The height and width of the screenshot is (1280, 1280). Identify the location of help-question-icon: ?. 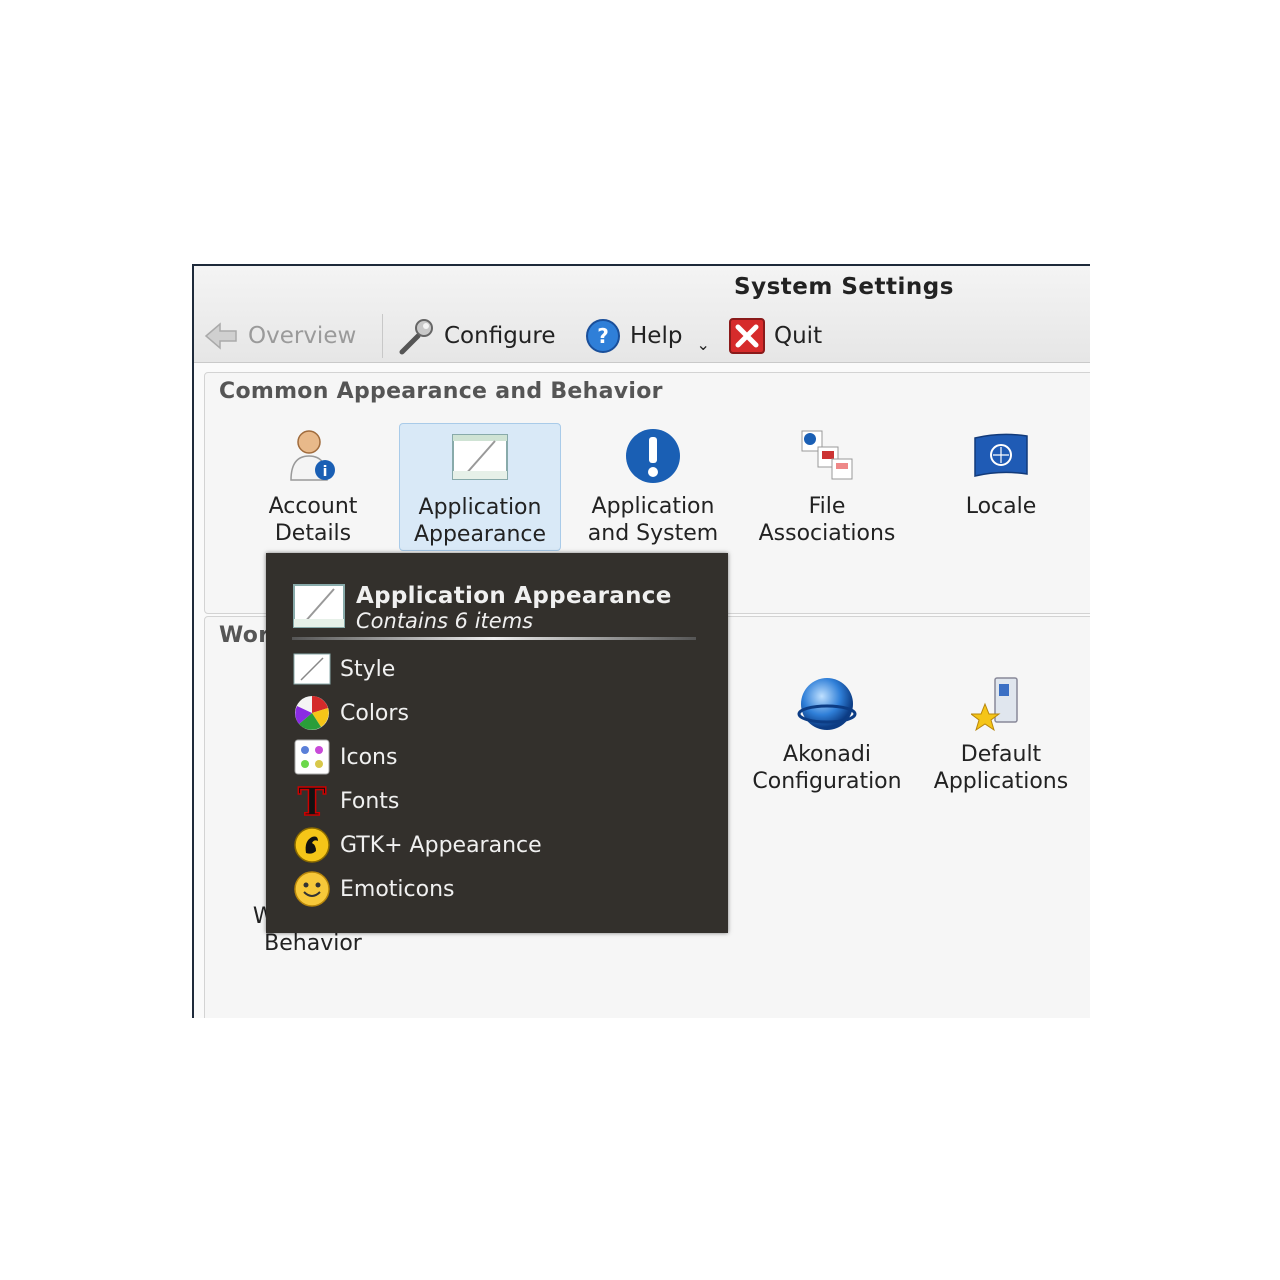
(603, 336).